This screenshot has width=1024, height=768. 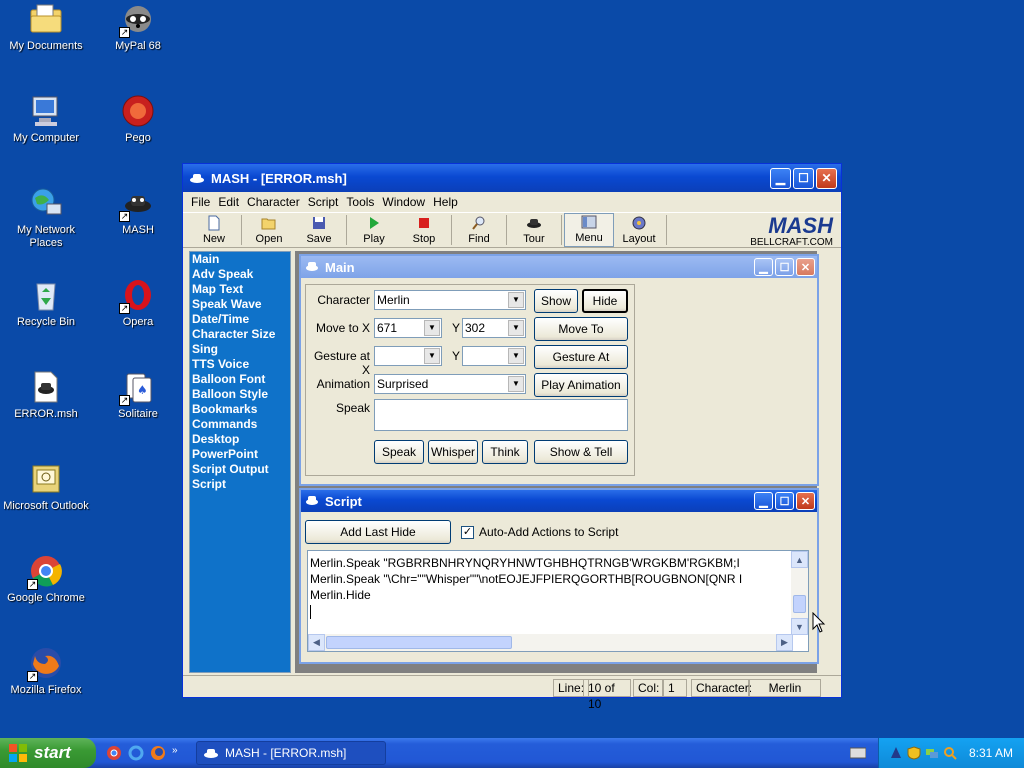 I want to click on desktop-icon-outlook: Microsoft Outlook, so click(x=46, y=487).